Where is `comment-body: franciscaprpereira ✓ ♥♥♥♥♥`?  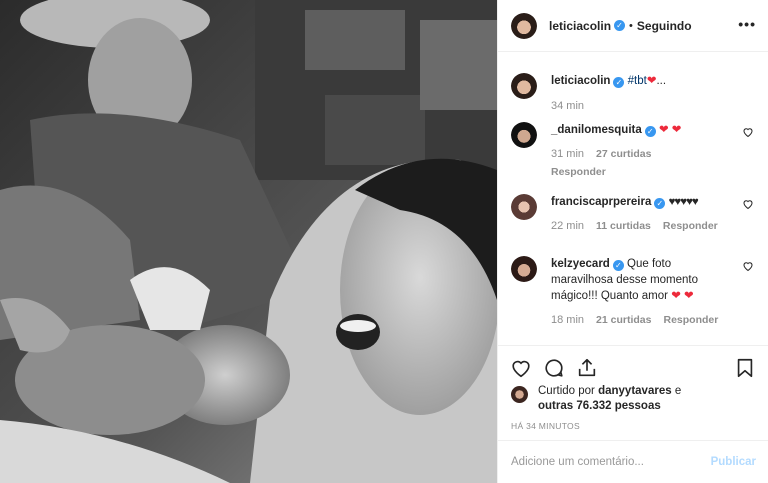 comment-body: franciscaprpereira ✓ ♥♥♥♥♥ is located at coordinates (653, 202).